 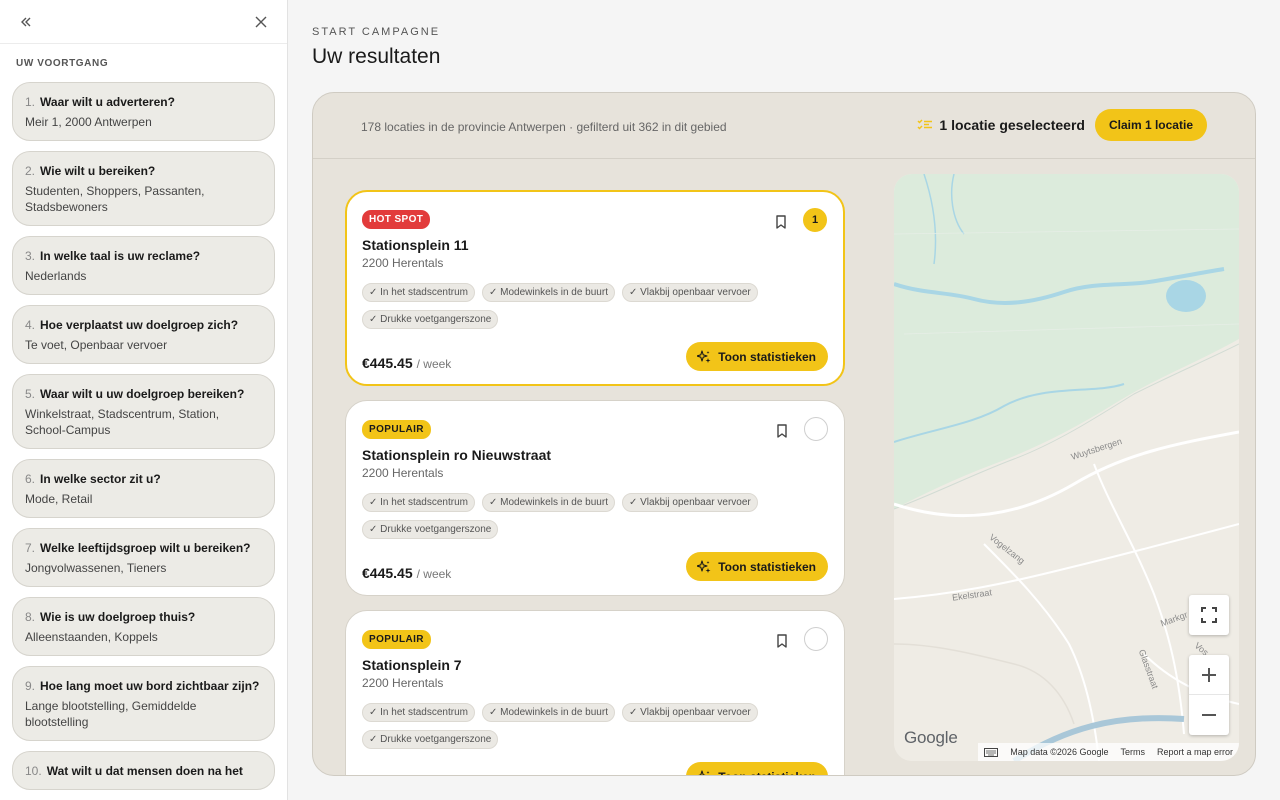 I want to click on step-question-text: Hoe lang moet uw bord zichtbaar zijn?, so click(x=150, y=686).